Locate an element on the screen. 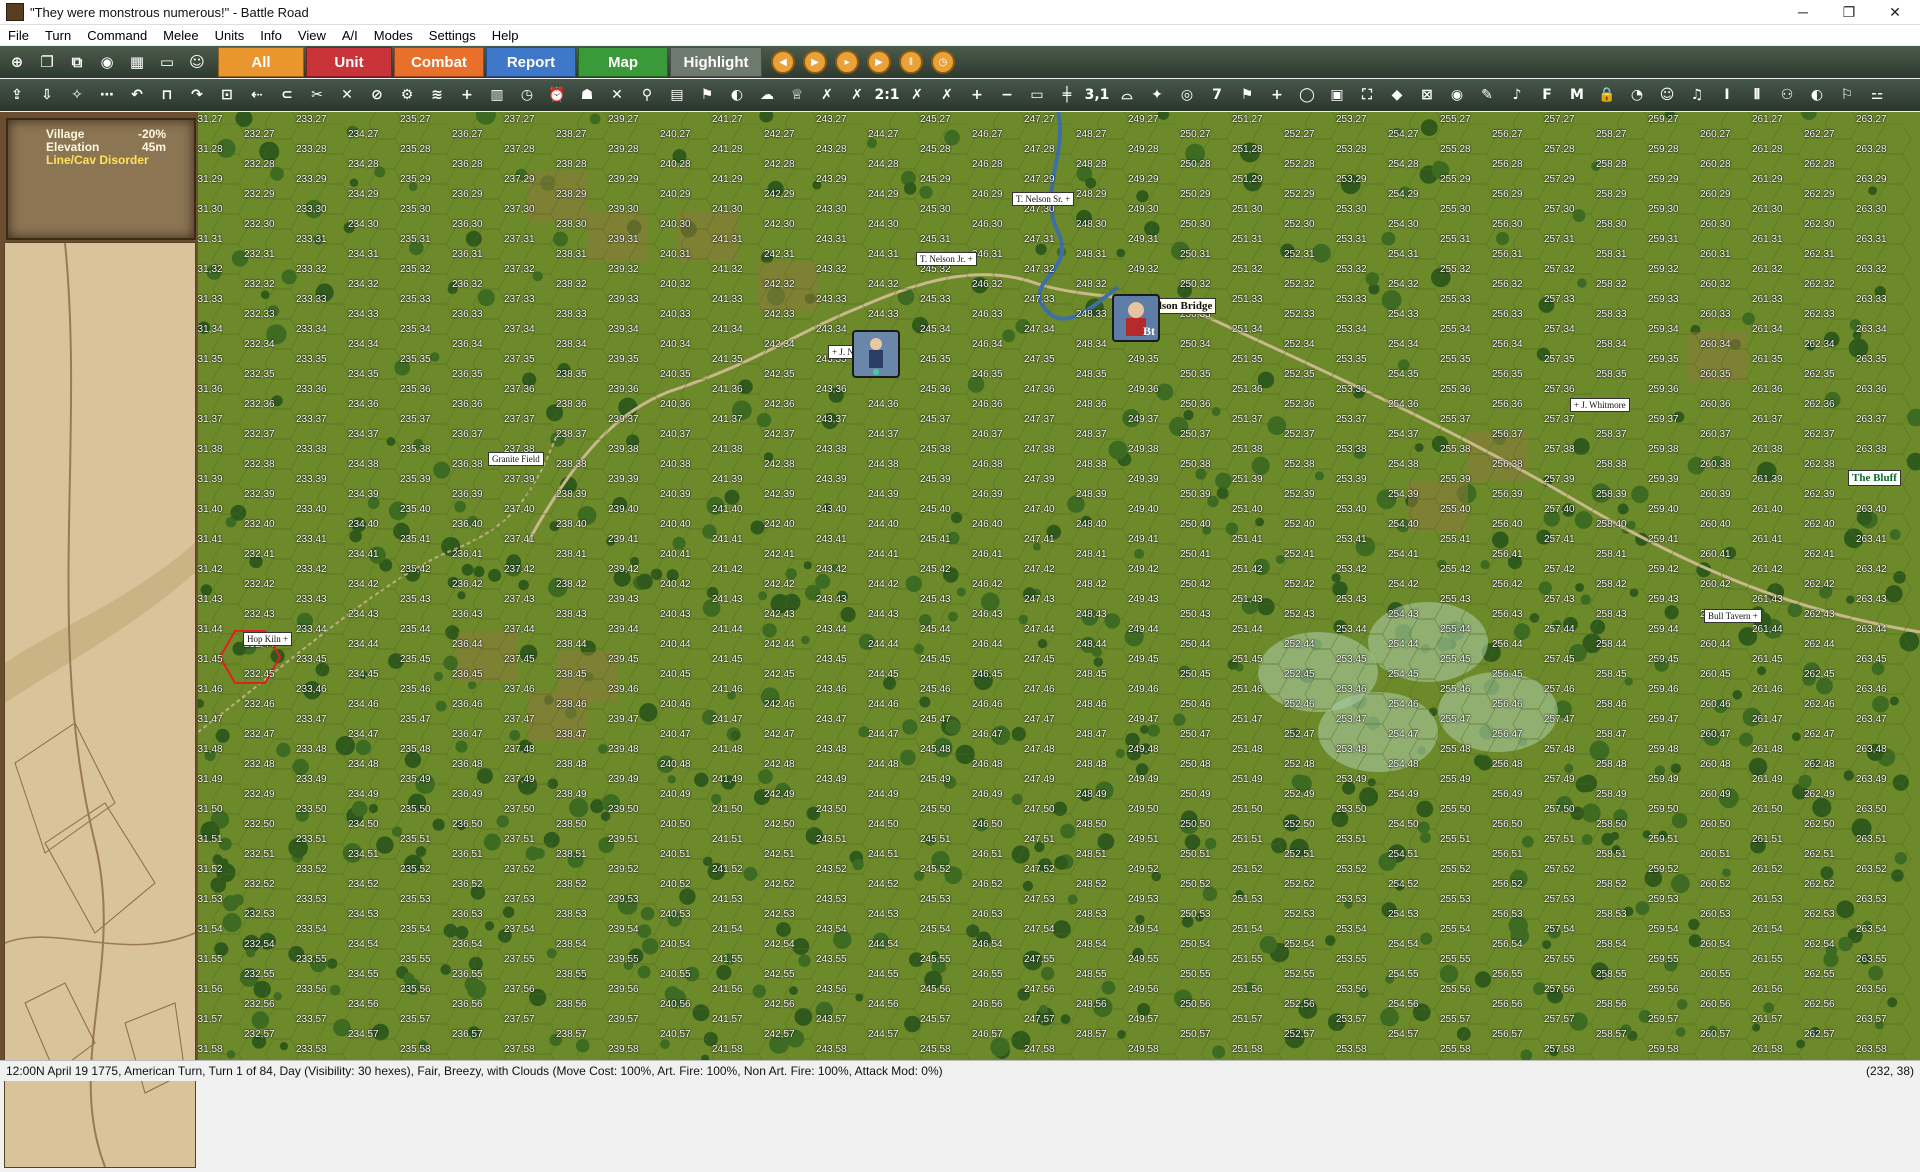 The image size is (1920, 1172). command-tool-icon: 3,1 is located at coordinates (1097, 95).